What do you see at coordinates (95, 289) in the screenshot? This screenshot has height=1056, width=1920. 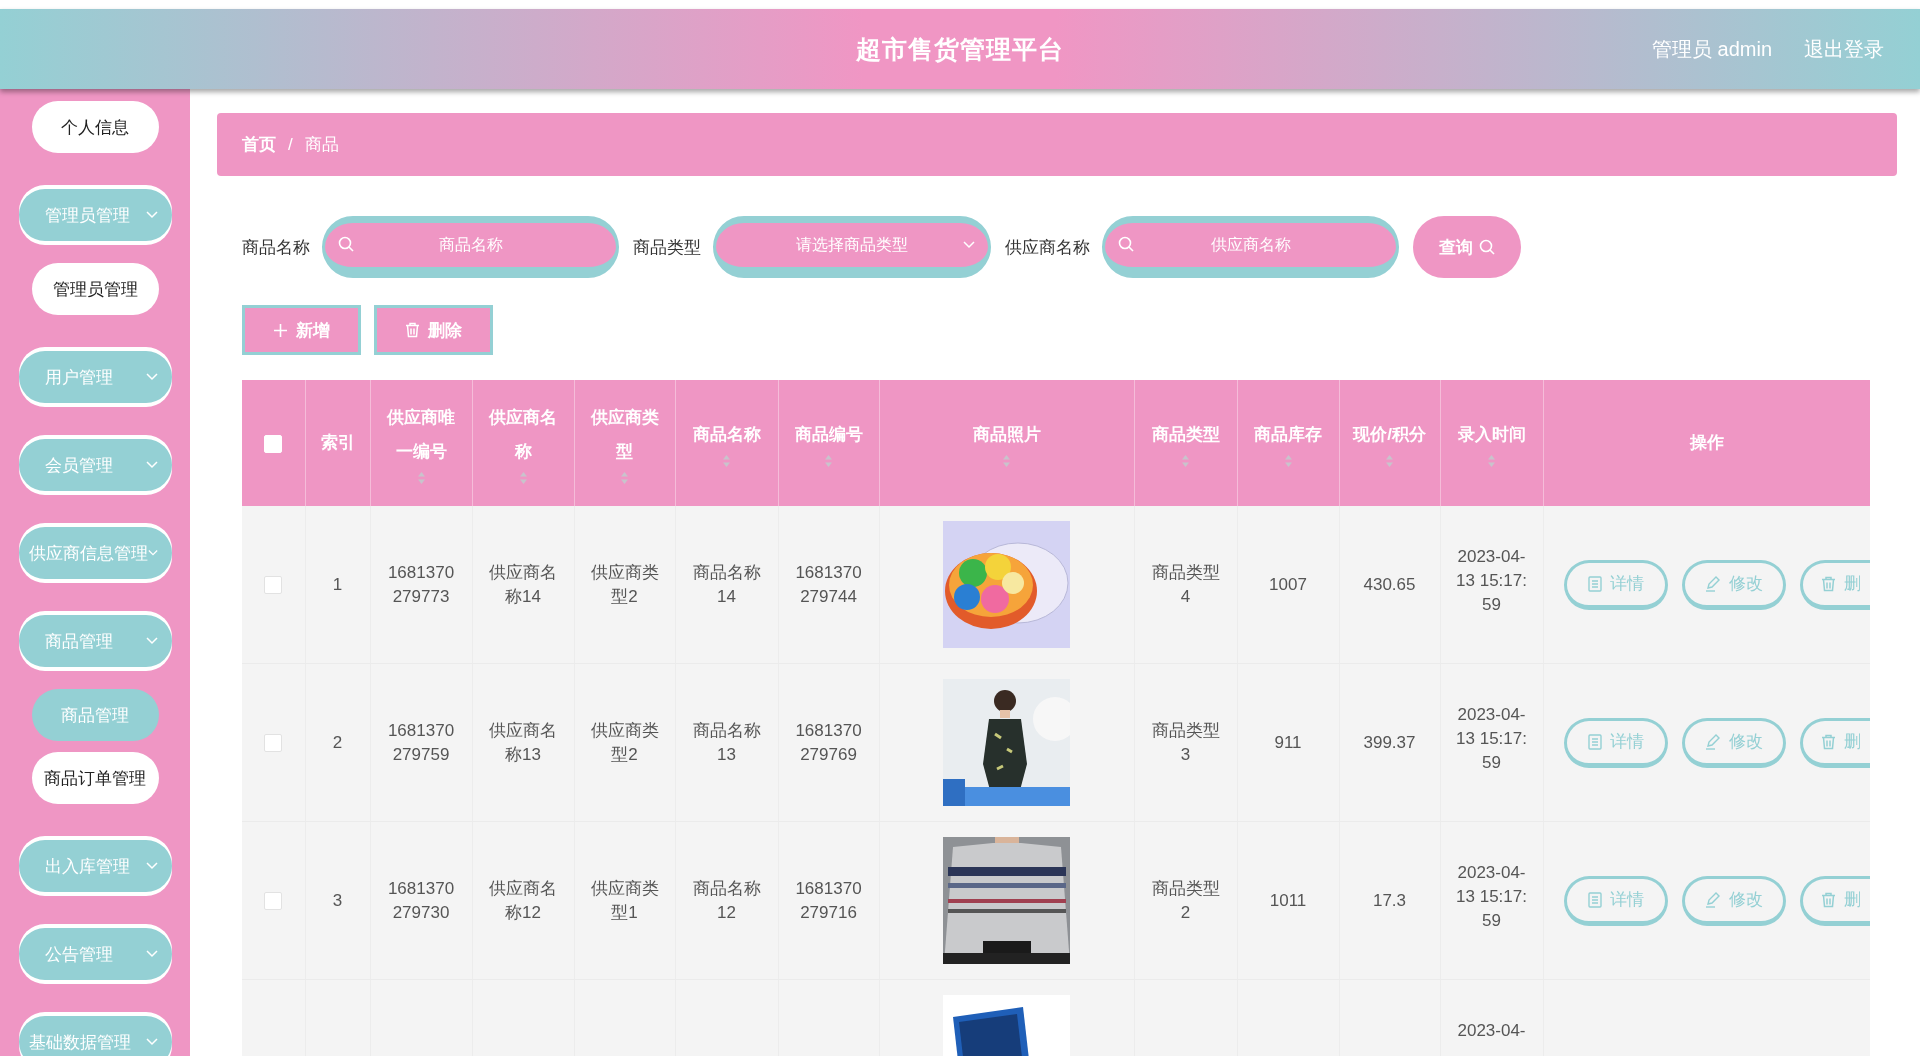 I see `menu-item: 管理员管理` at bounding box center [95, 289].